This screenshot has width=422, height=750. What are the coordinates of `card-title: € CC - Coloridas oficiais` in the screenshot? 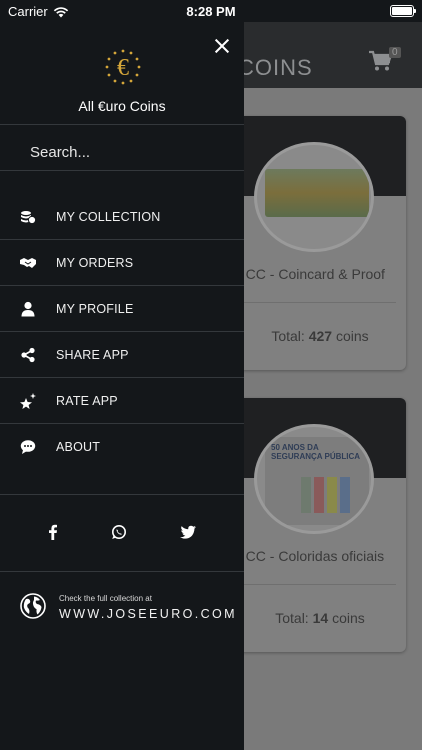 It's located at (314, 556).